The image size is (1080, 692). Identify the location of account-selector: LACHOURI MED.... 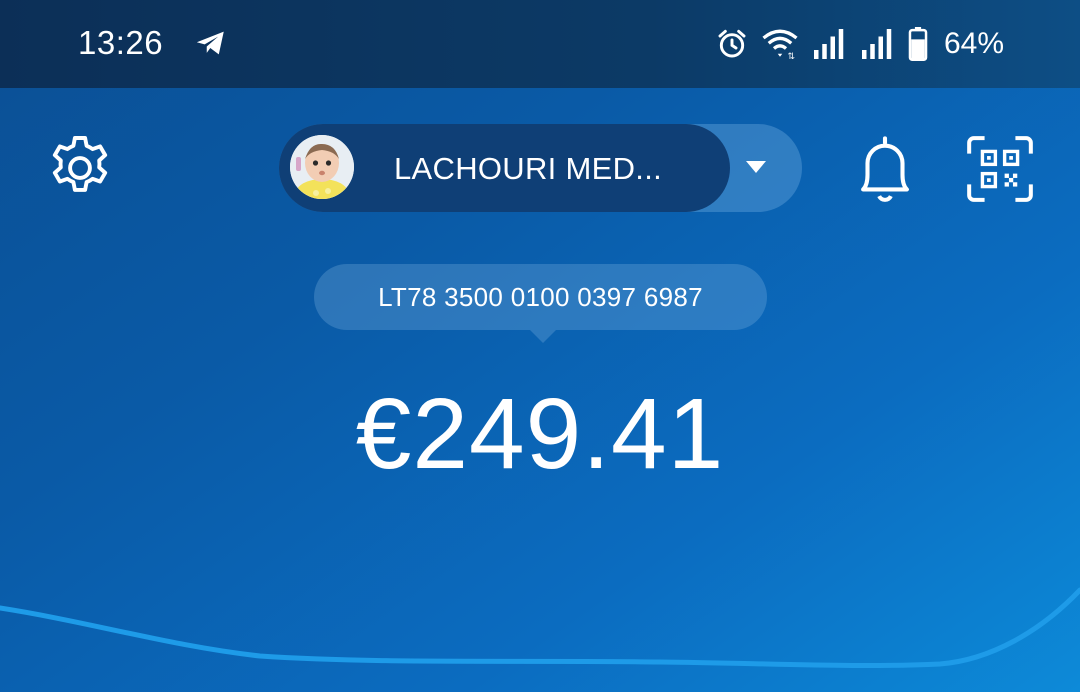
(540, 168).